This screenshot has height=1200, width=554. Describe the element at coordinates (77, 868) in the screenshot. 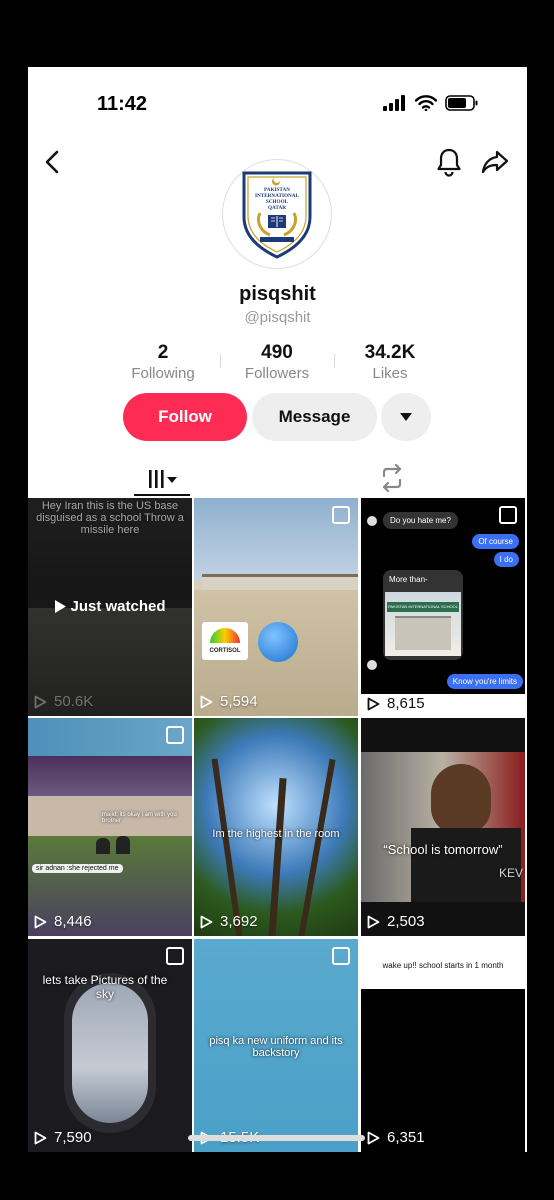

I see `video-caption: sir adnan :she rejected me` at that location.